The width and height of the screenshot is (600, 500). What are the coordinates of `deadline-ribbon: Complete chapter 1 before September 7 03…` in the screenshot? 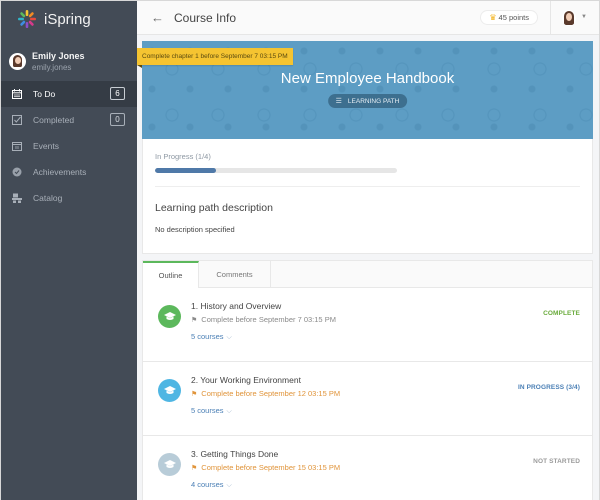 It's located at (215, 58).